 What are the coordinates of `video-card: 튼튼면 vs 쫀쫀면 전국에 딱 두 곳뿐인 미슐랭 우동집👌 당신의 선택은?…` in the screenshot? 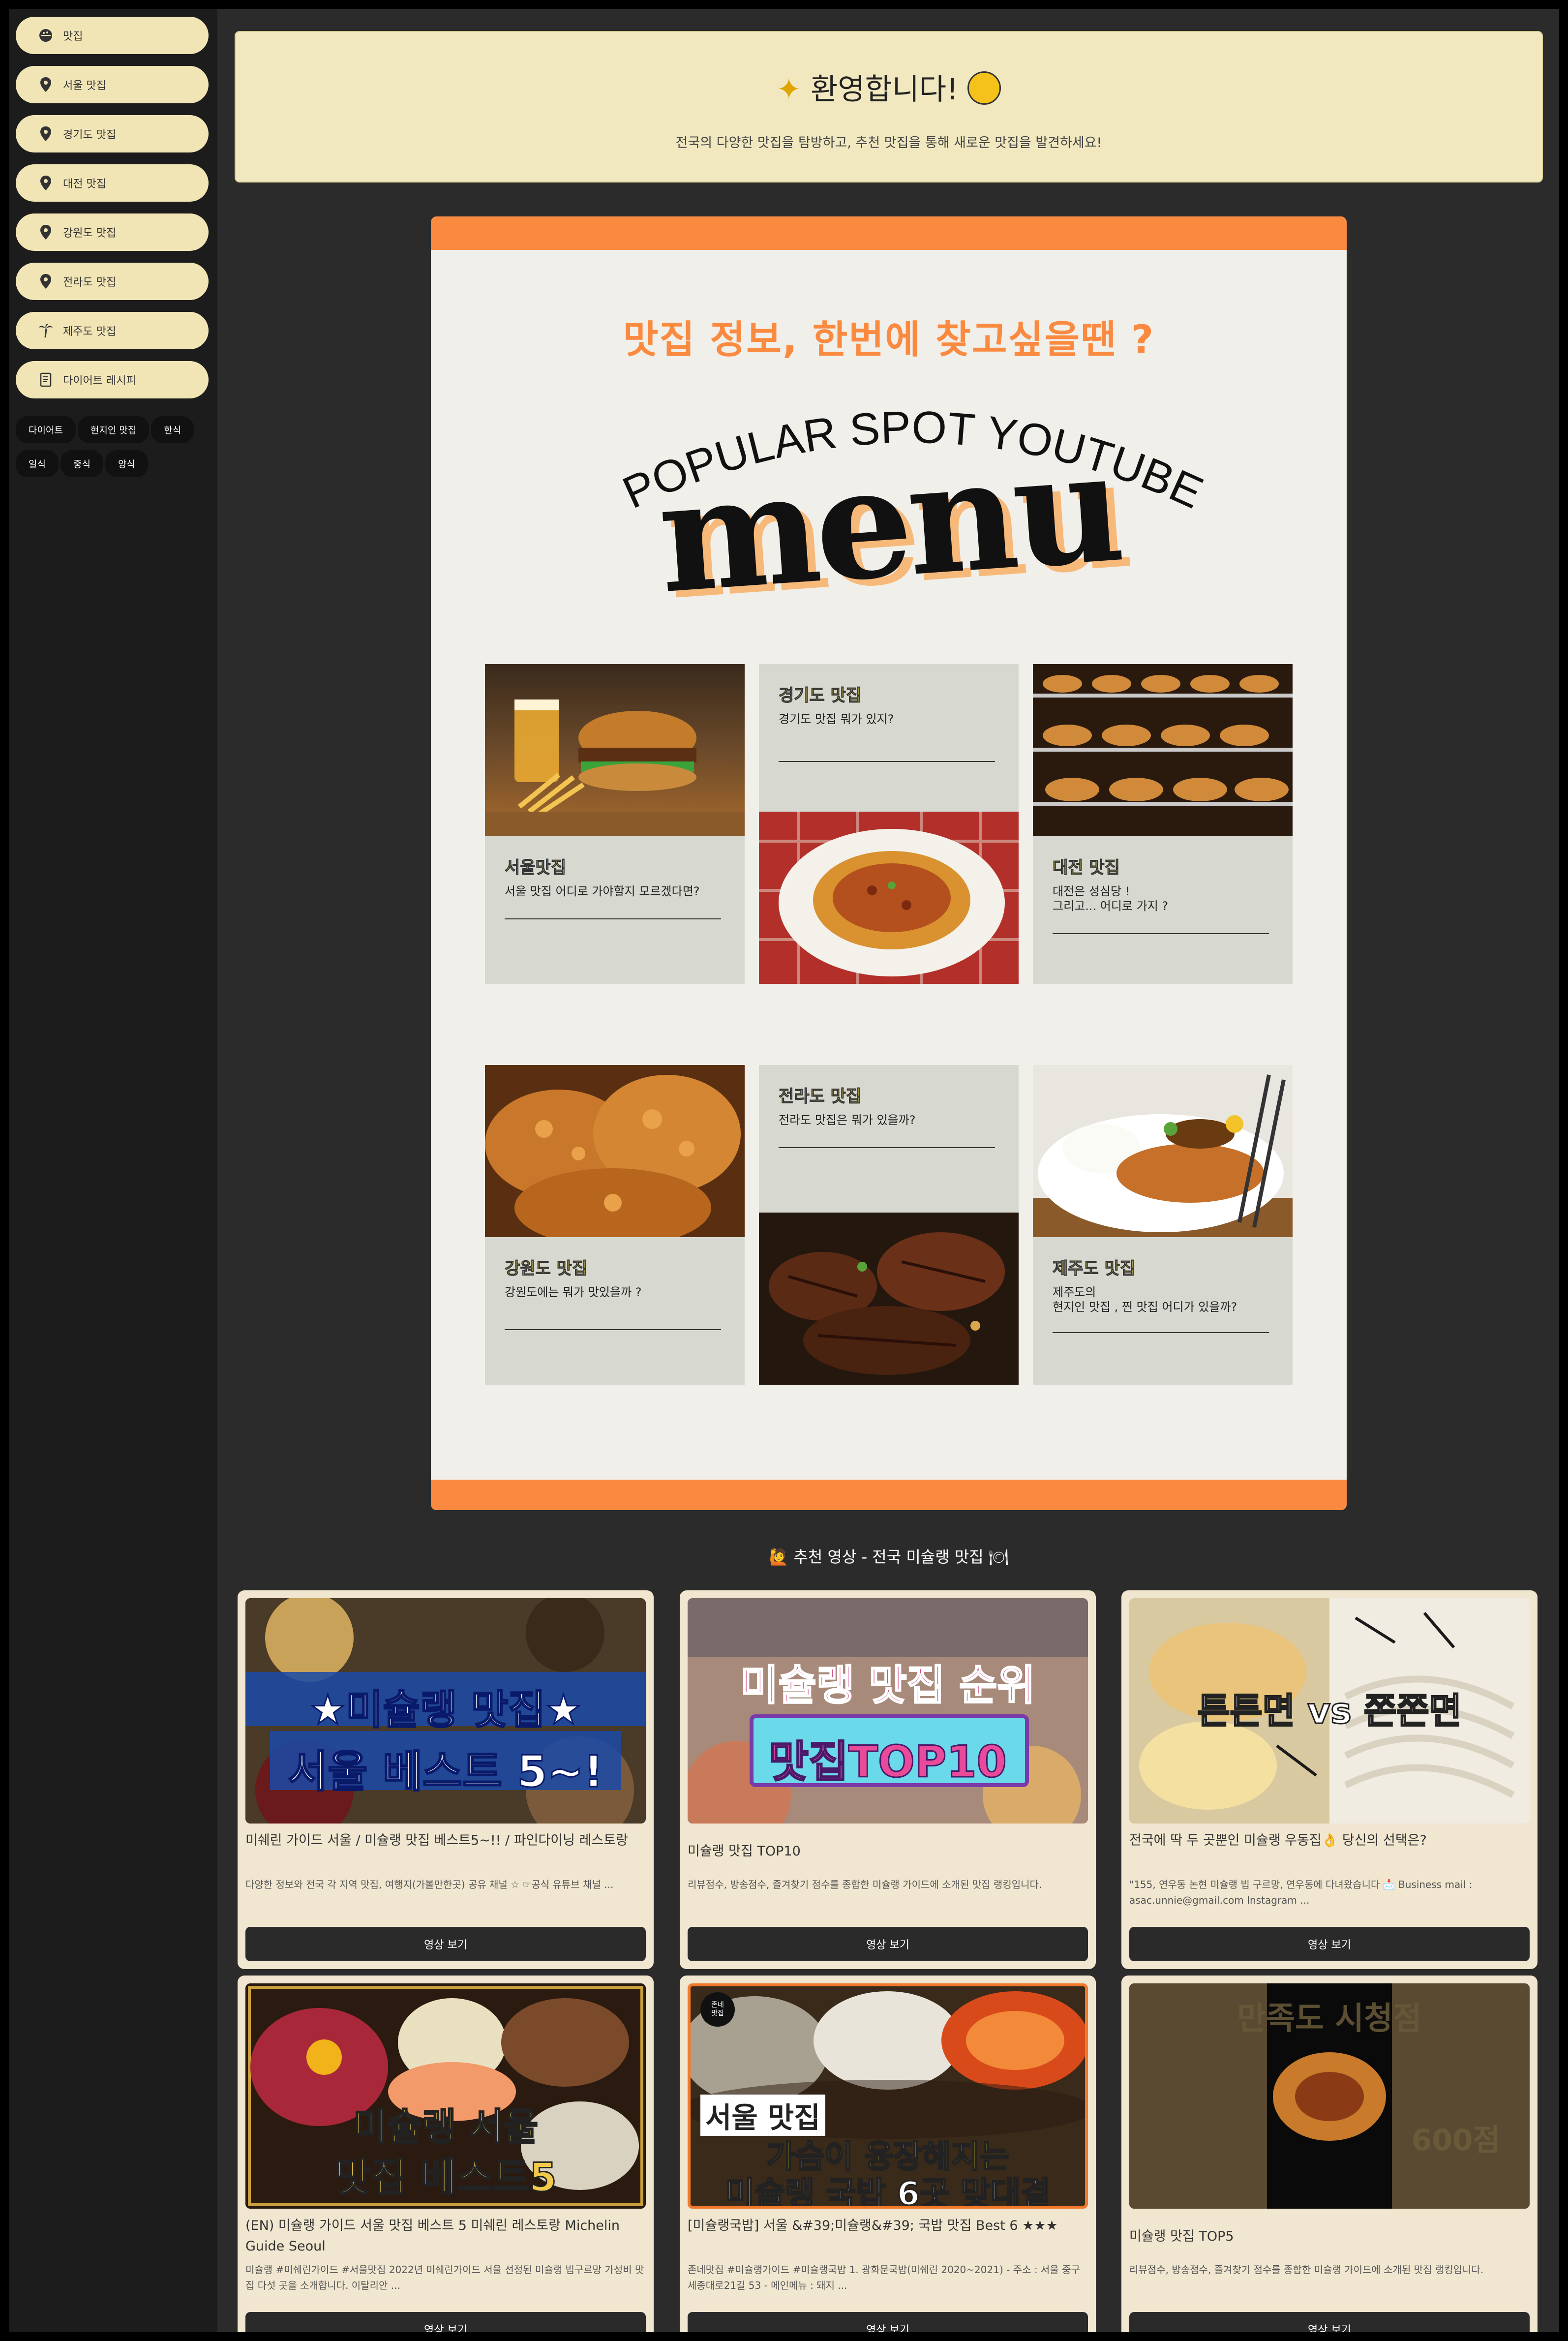 It's located at (1329, 1779).